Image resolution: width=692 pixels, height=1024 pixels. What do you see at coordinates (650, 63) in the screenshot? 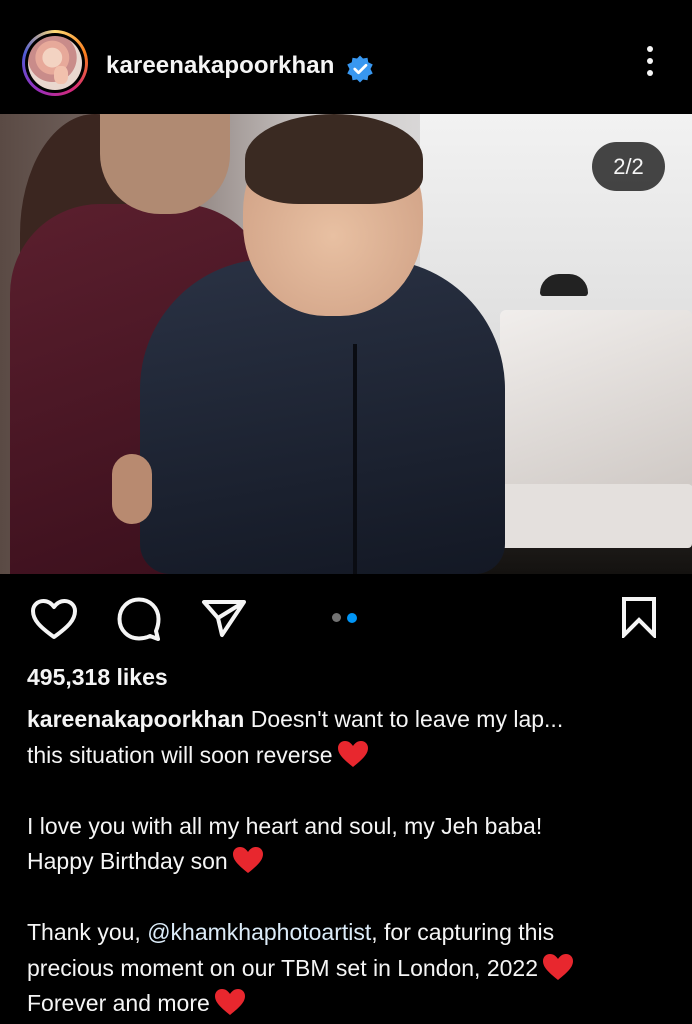
I see `more-vertical-icon` at bounding box center [650, 63].